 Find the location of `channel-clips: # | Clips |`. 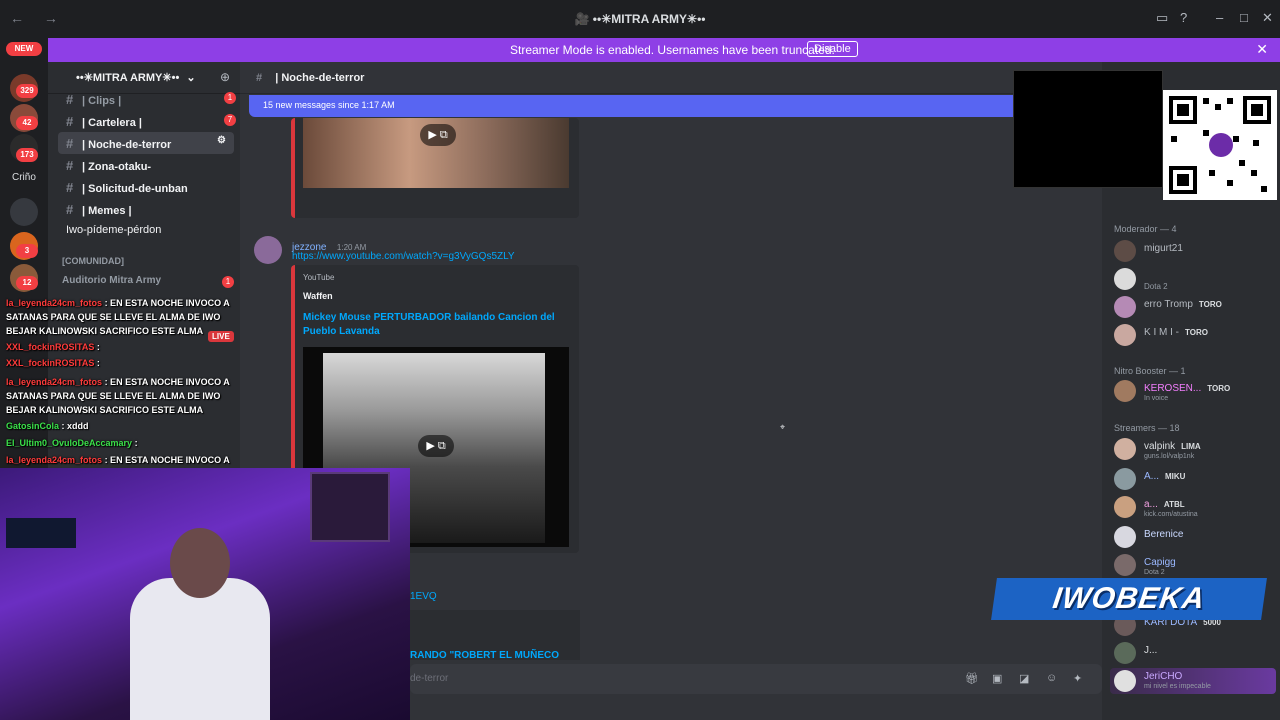

channel-clips: # | Clips | is located at coordinates (146, 99).